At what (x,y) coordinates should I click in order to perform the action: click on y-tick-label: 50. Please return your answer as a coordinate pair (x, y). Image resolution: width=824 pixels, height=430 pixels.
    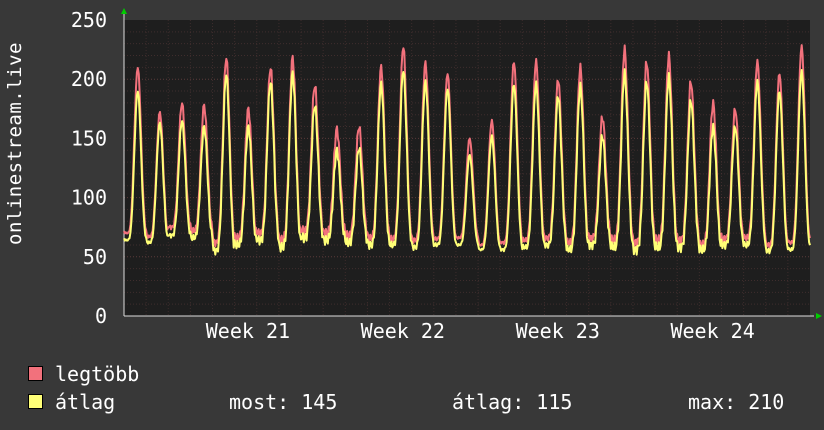
    Looking at the image, I should click on (95, 257).